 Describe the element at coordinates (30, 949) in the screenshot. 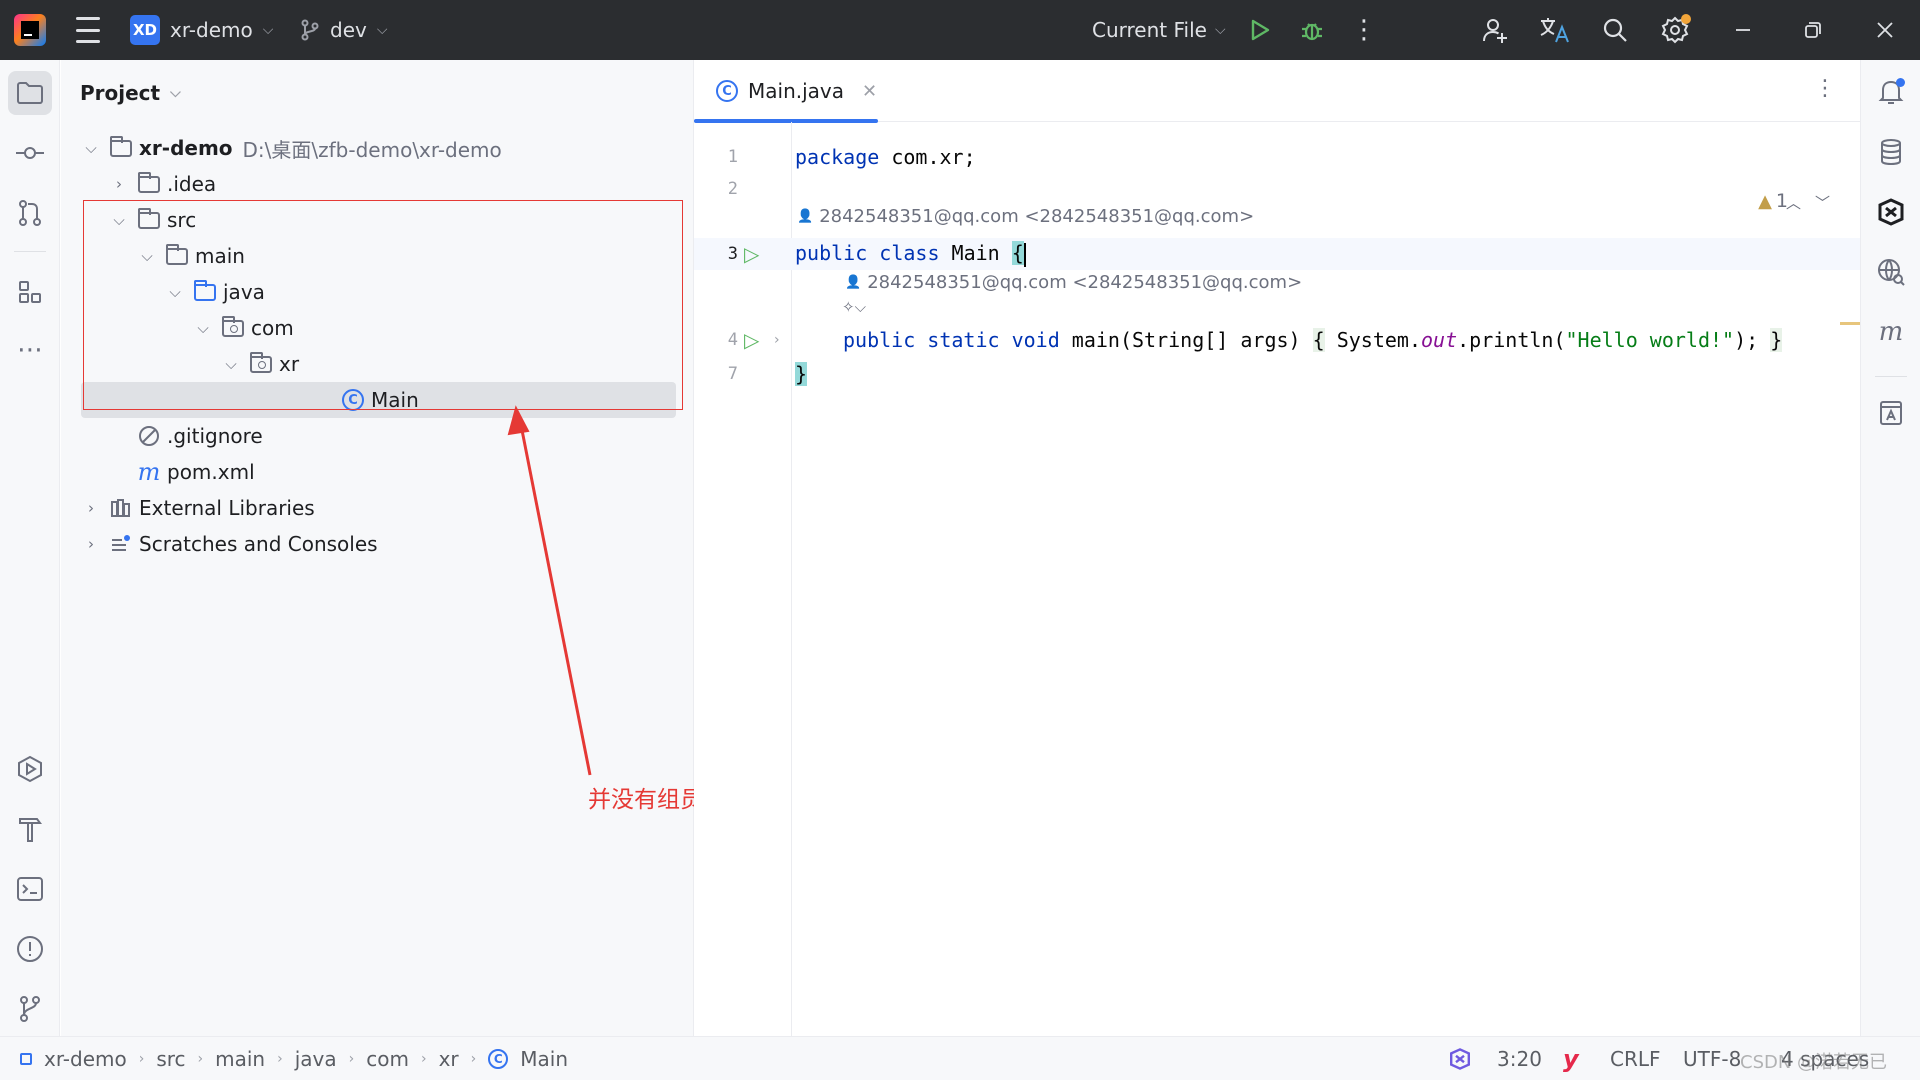

I see `problems-icon` at that location.